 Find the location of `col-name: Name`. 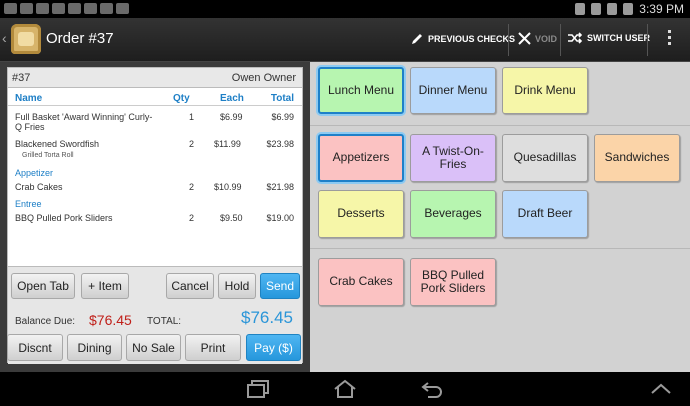

col-name: Name is located at coordinates (29, 98).